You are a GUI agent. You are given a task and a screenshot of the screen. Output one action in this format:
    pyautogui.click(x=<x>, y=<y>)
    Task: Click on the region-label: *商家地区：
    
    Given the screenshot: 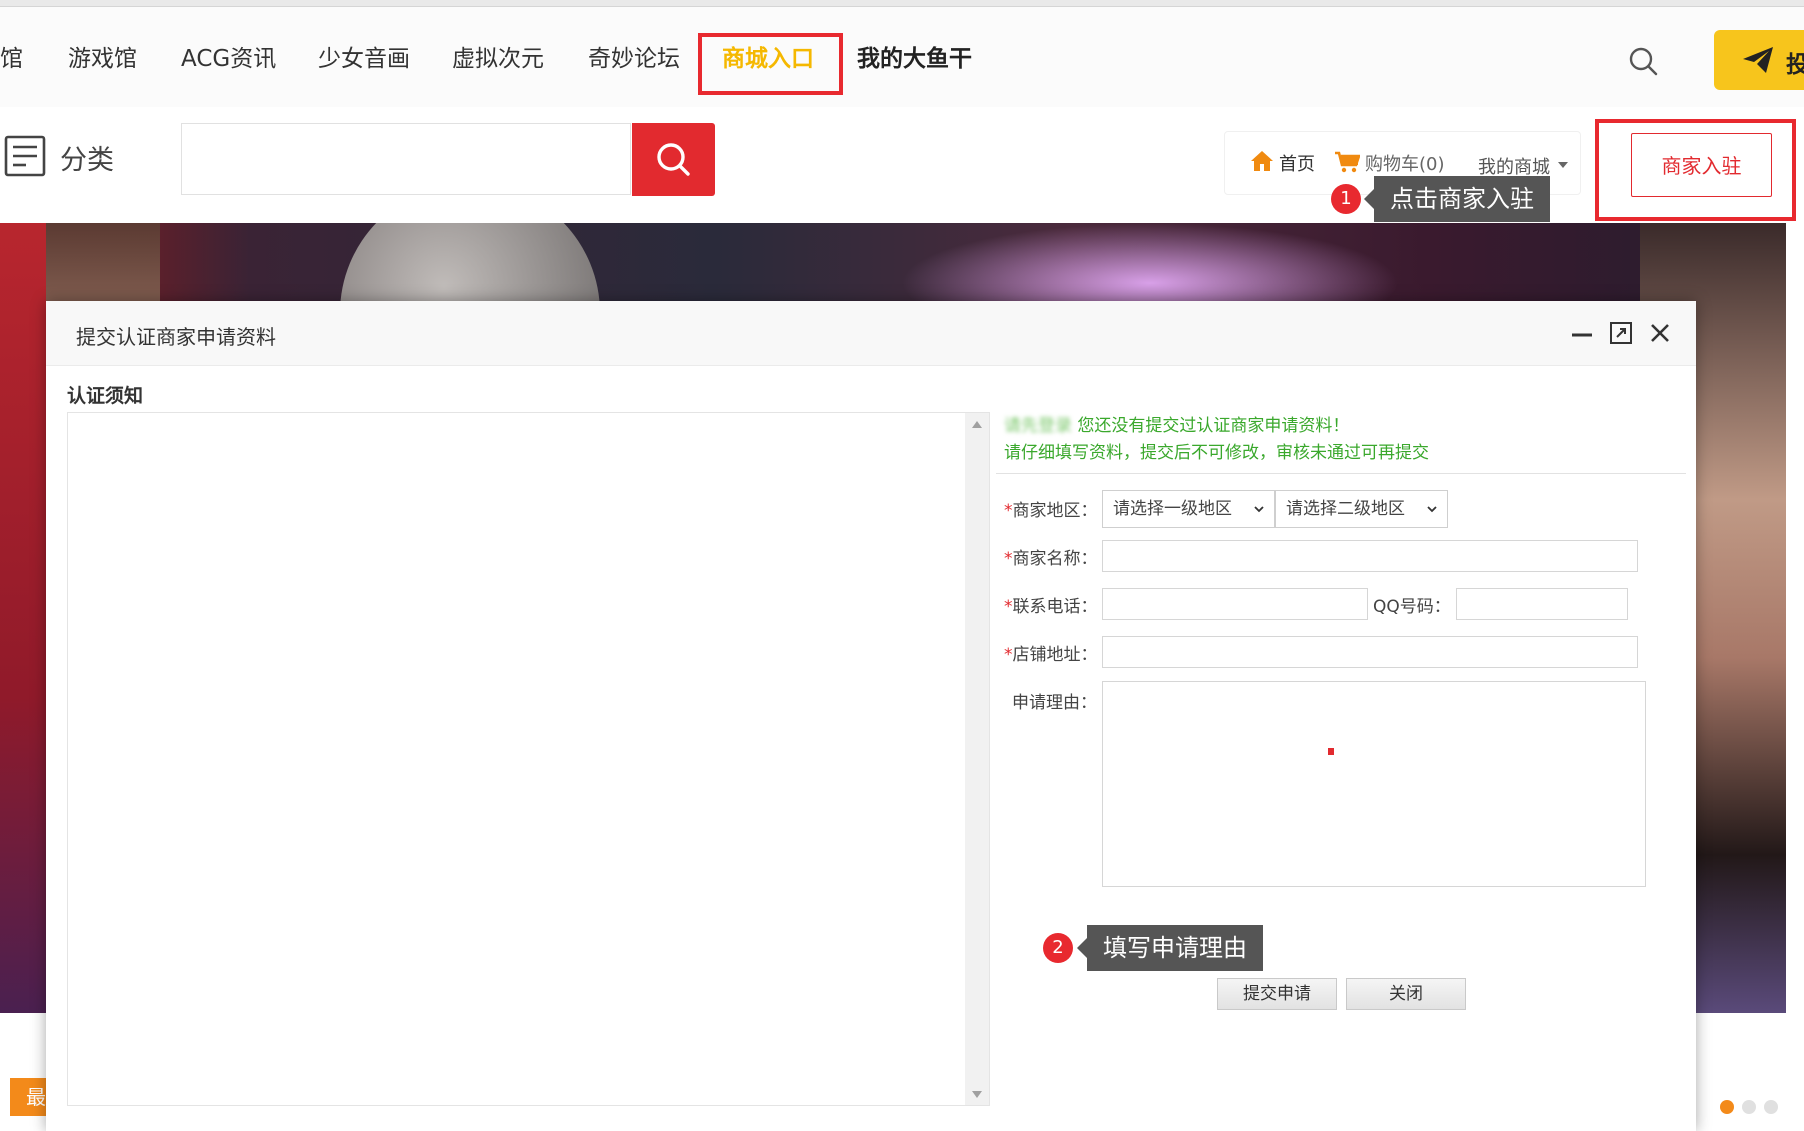 What is the action you would take?
    pyautogui.click(x=1051, y=511)
    